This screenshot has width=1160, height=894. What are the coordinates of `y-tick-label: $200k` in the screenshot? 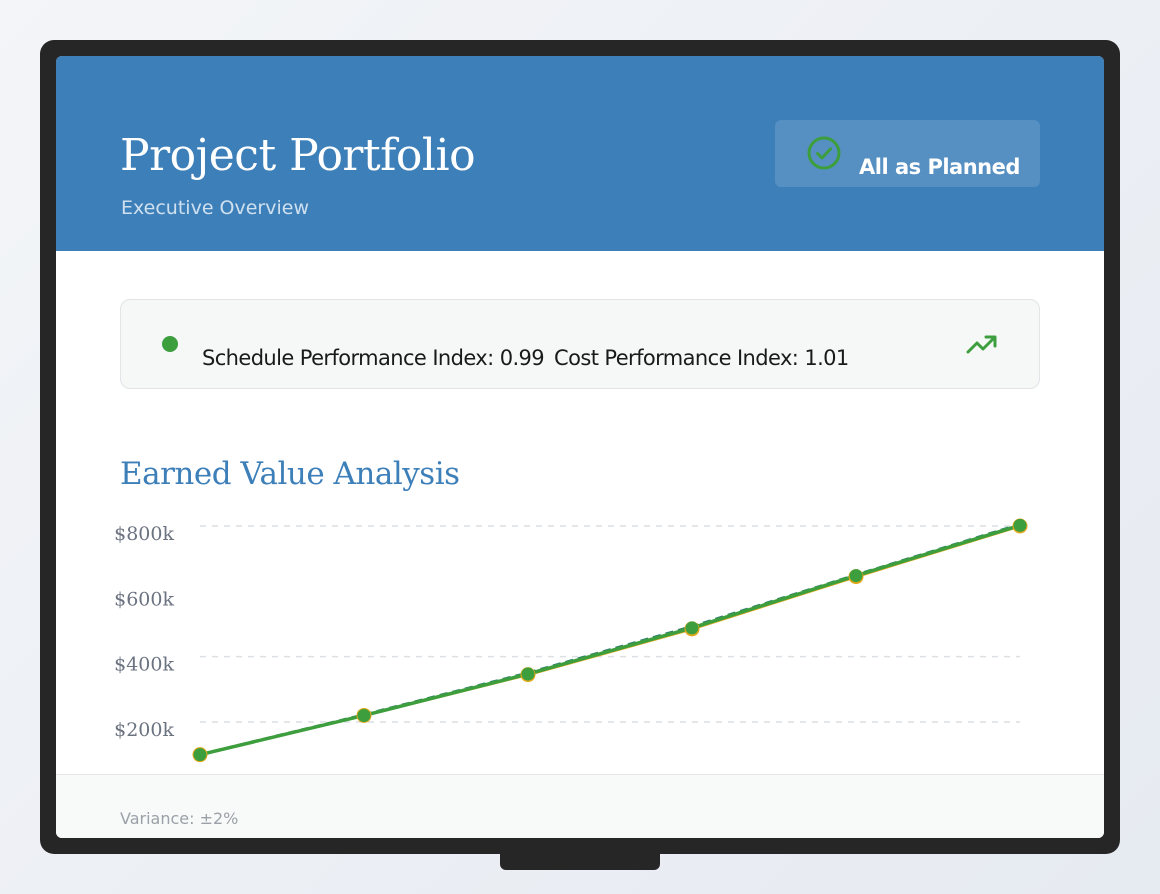 It's located at (144, 730).